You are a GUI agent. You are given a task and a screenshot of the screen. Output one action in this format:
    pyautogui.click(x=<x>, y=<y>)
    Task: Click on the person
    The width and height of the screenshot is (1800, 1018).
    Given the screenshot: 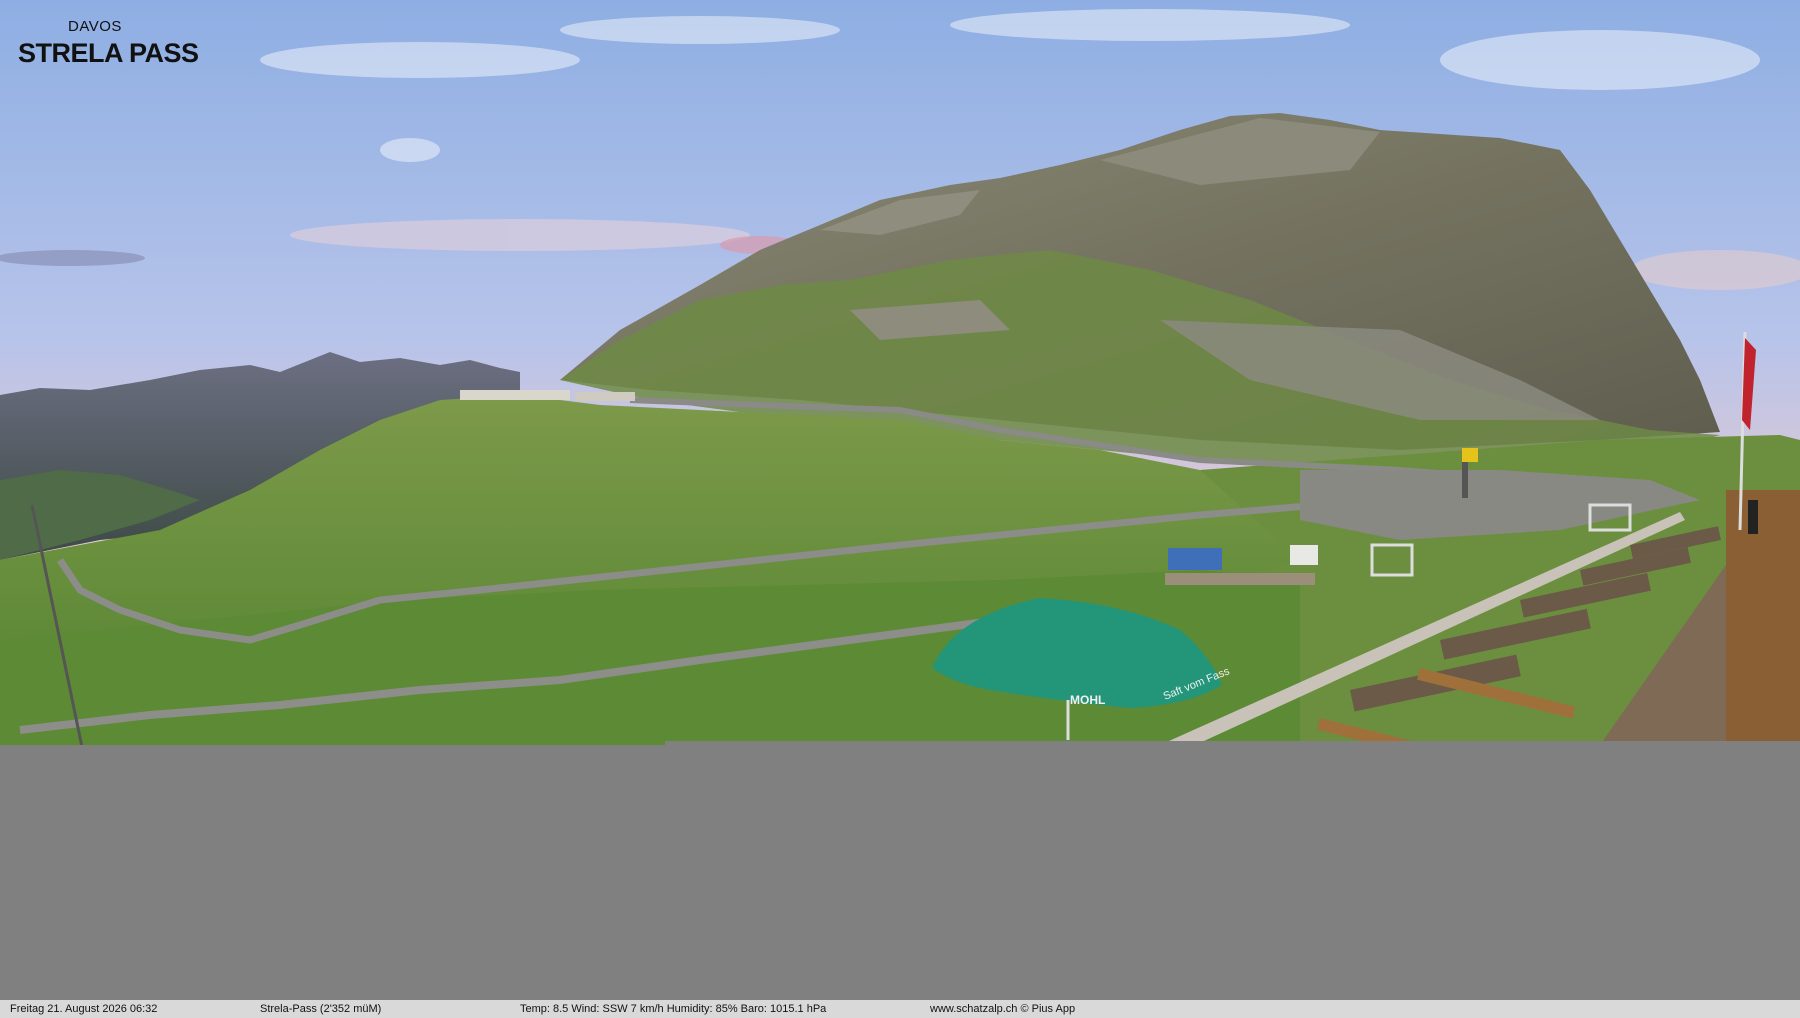 What is the action you would take?
    pyautogui.click(x=1753, y=517)
    